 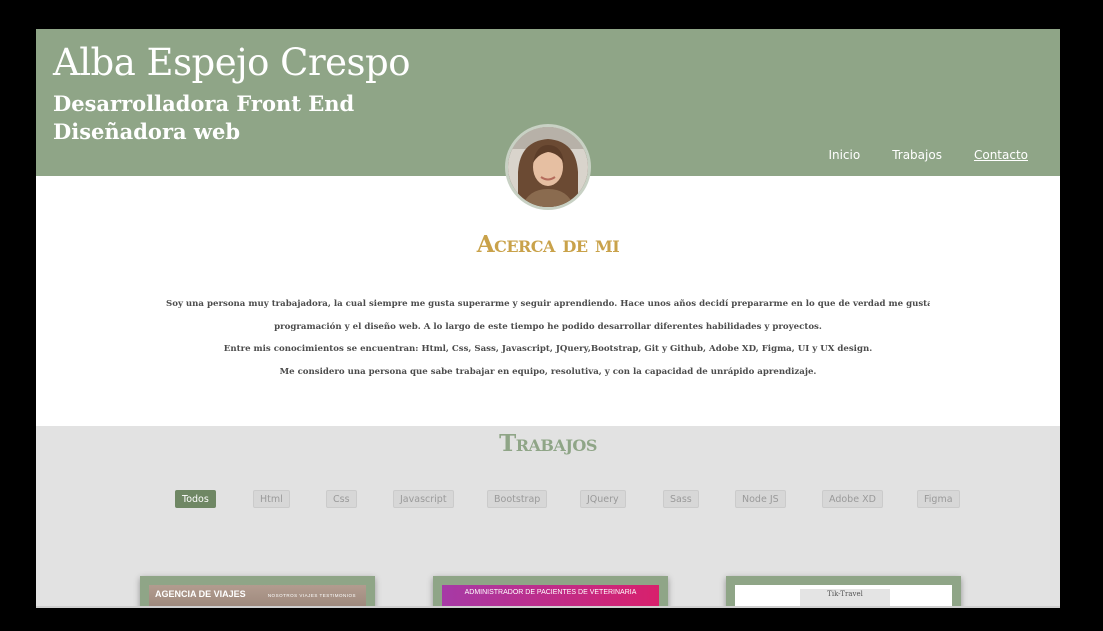 I want to click on project-card-tik-travel: Tik-Travel, so click(x=843, y=592).